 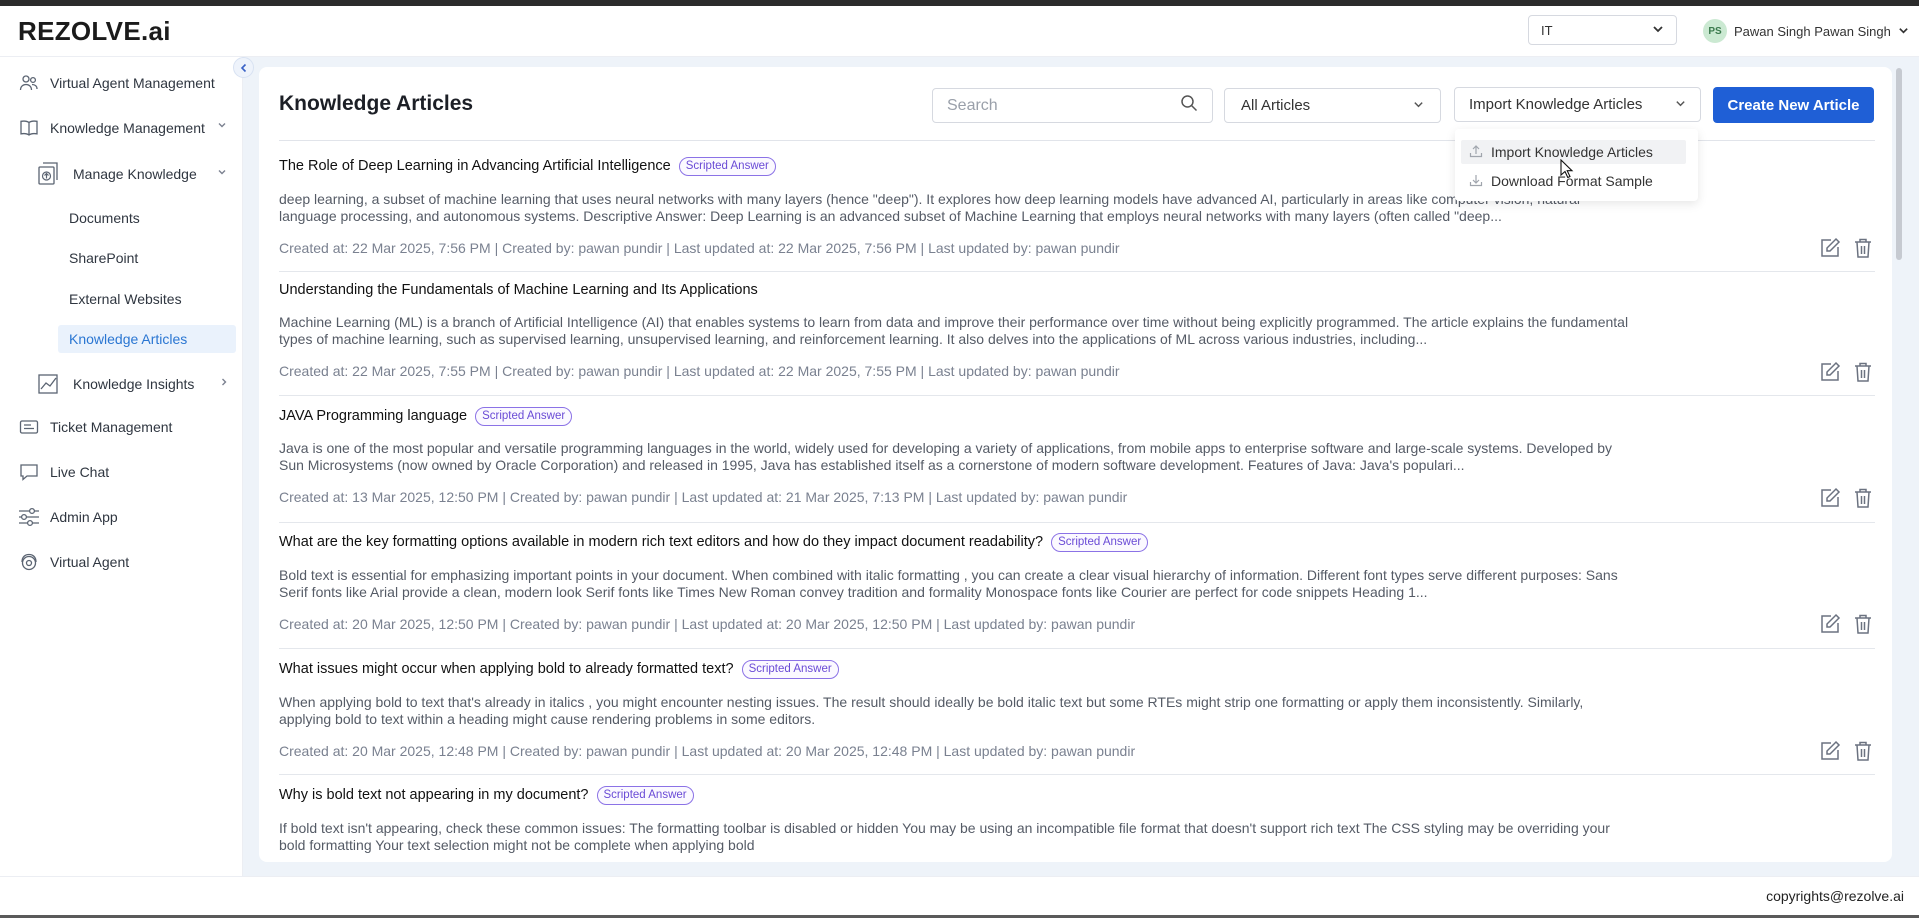 I want to click on sidebar-item-manage-knowledge: Manage Knowledge, so click(x=117, y=174).